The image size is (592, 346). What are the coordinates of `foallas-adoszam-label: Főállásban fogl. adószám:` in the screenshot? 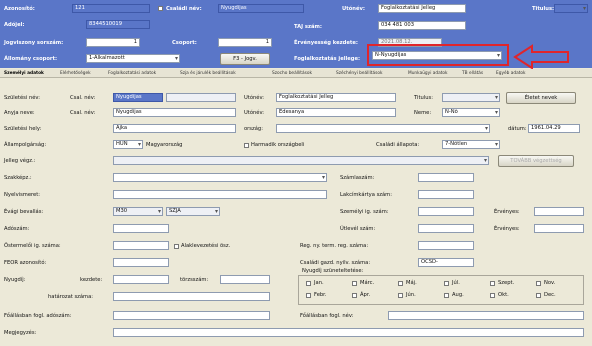 It's located at (38, 316).